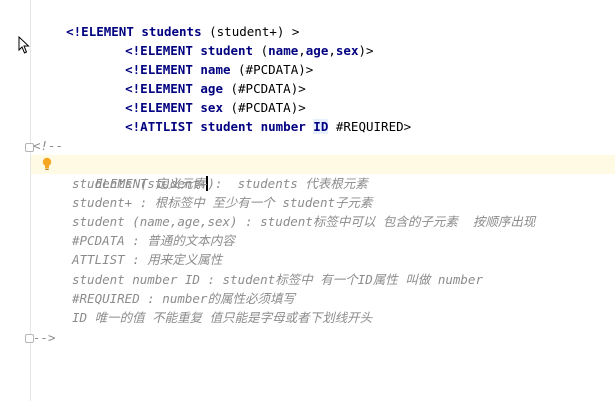  Describe the element at coordinates (200, 78) in the screenshot. I see `code-line: <!ELEMENT age (#PCDATA)>` at that location.